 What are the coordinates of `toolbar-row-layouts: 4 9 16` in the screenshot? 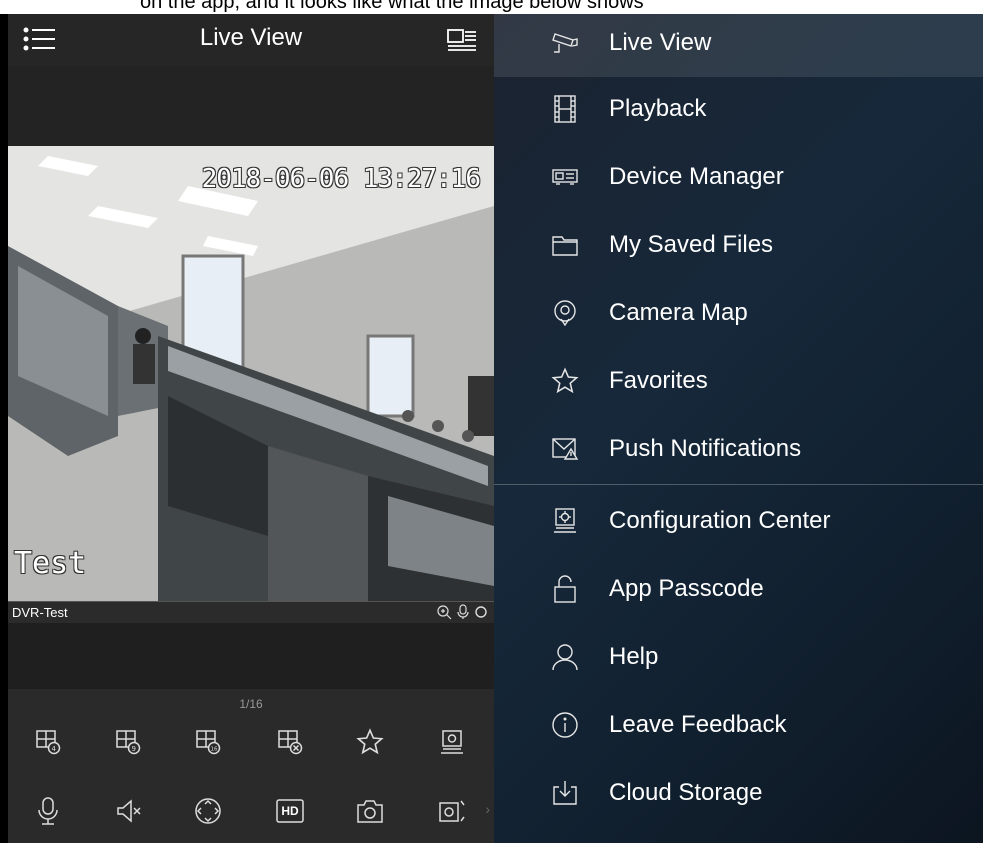 It's located at (251, 742).